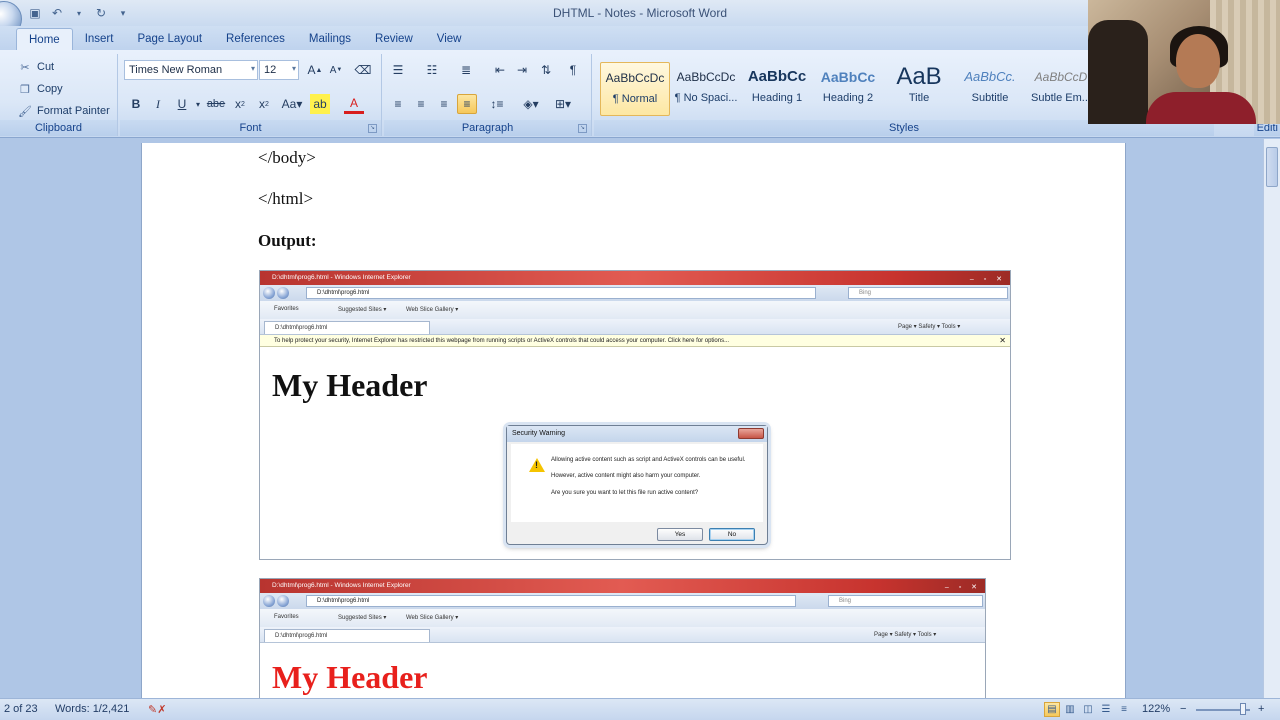 The image size is (1280, 720). Describe the element at coordinates (1271, 418) in the screenshot. I see `vertical-scrollbar` at that location.